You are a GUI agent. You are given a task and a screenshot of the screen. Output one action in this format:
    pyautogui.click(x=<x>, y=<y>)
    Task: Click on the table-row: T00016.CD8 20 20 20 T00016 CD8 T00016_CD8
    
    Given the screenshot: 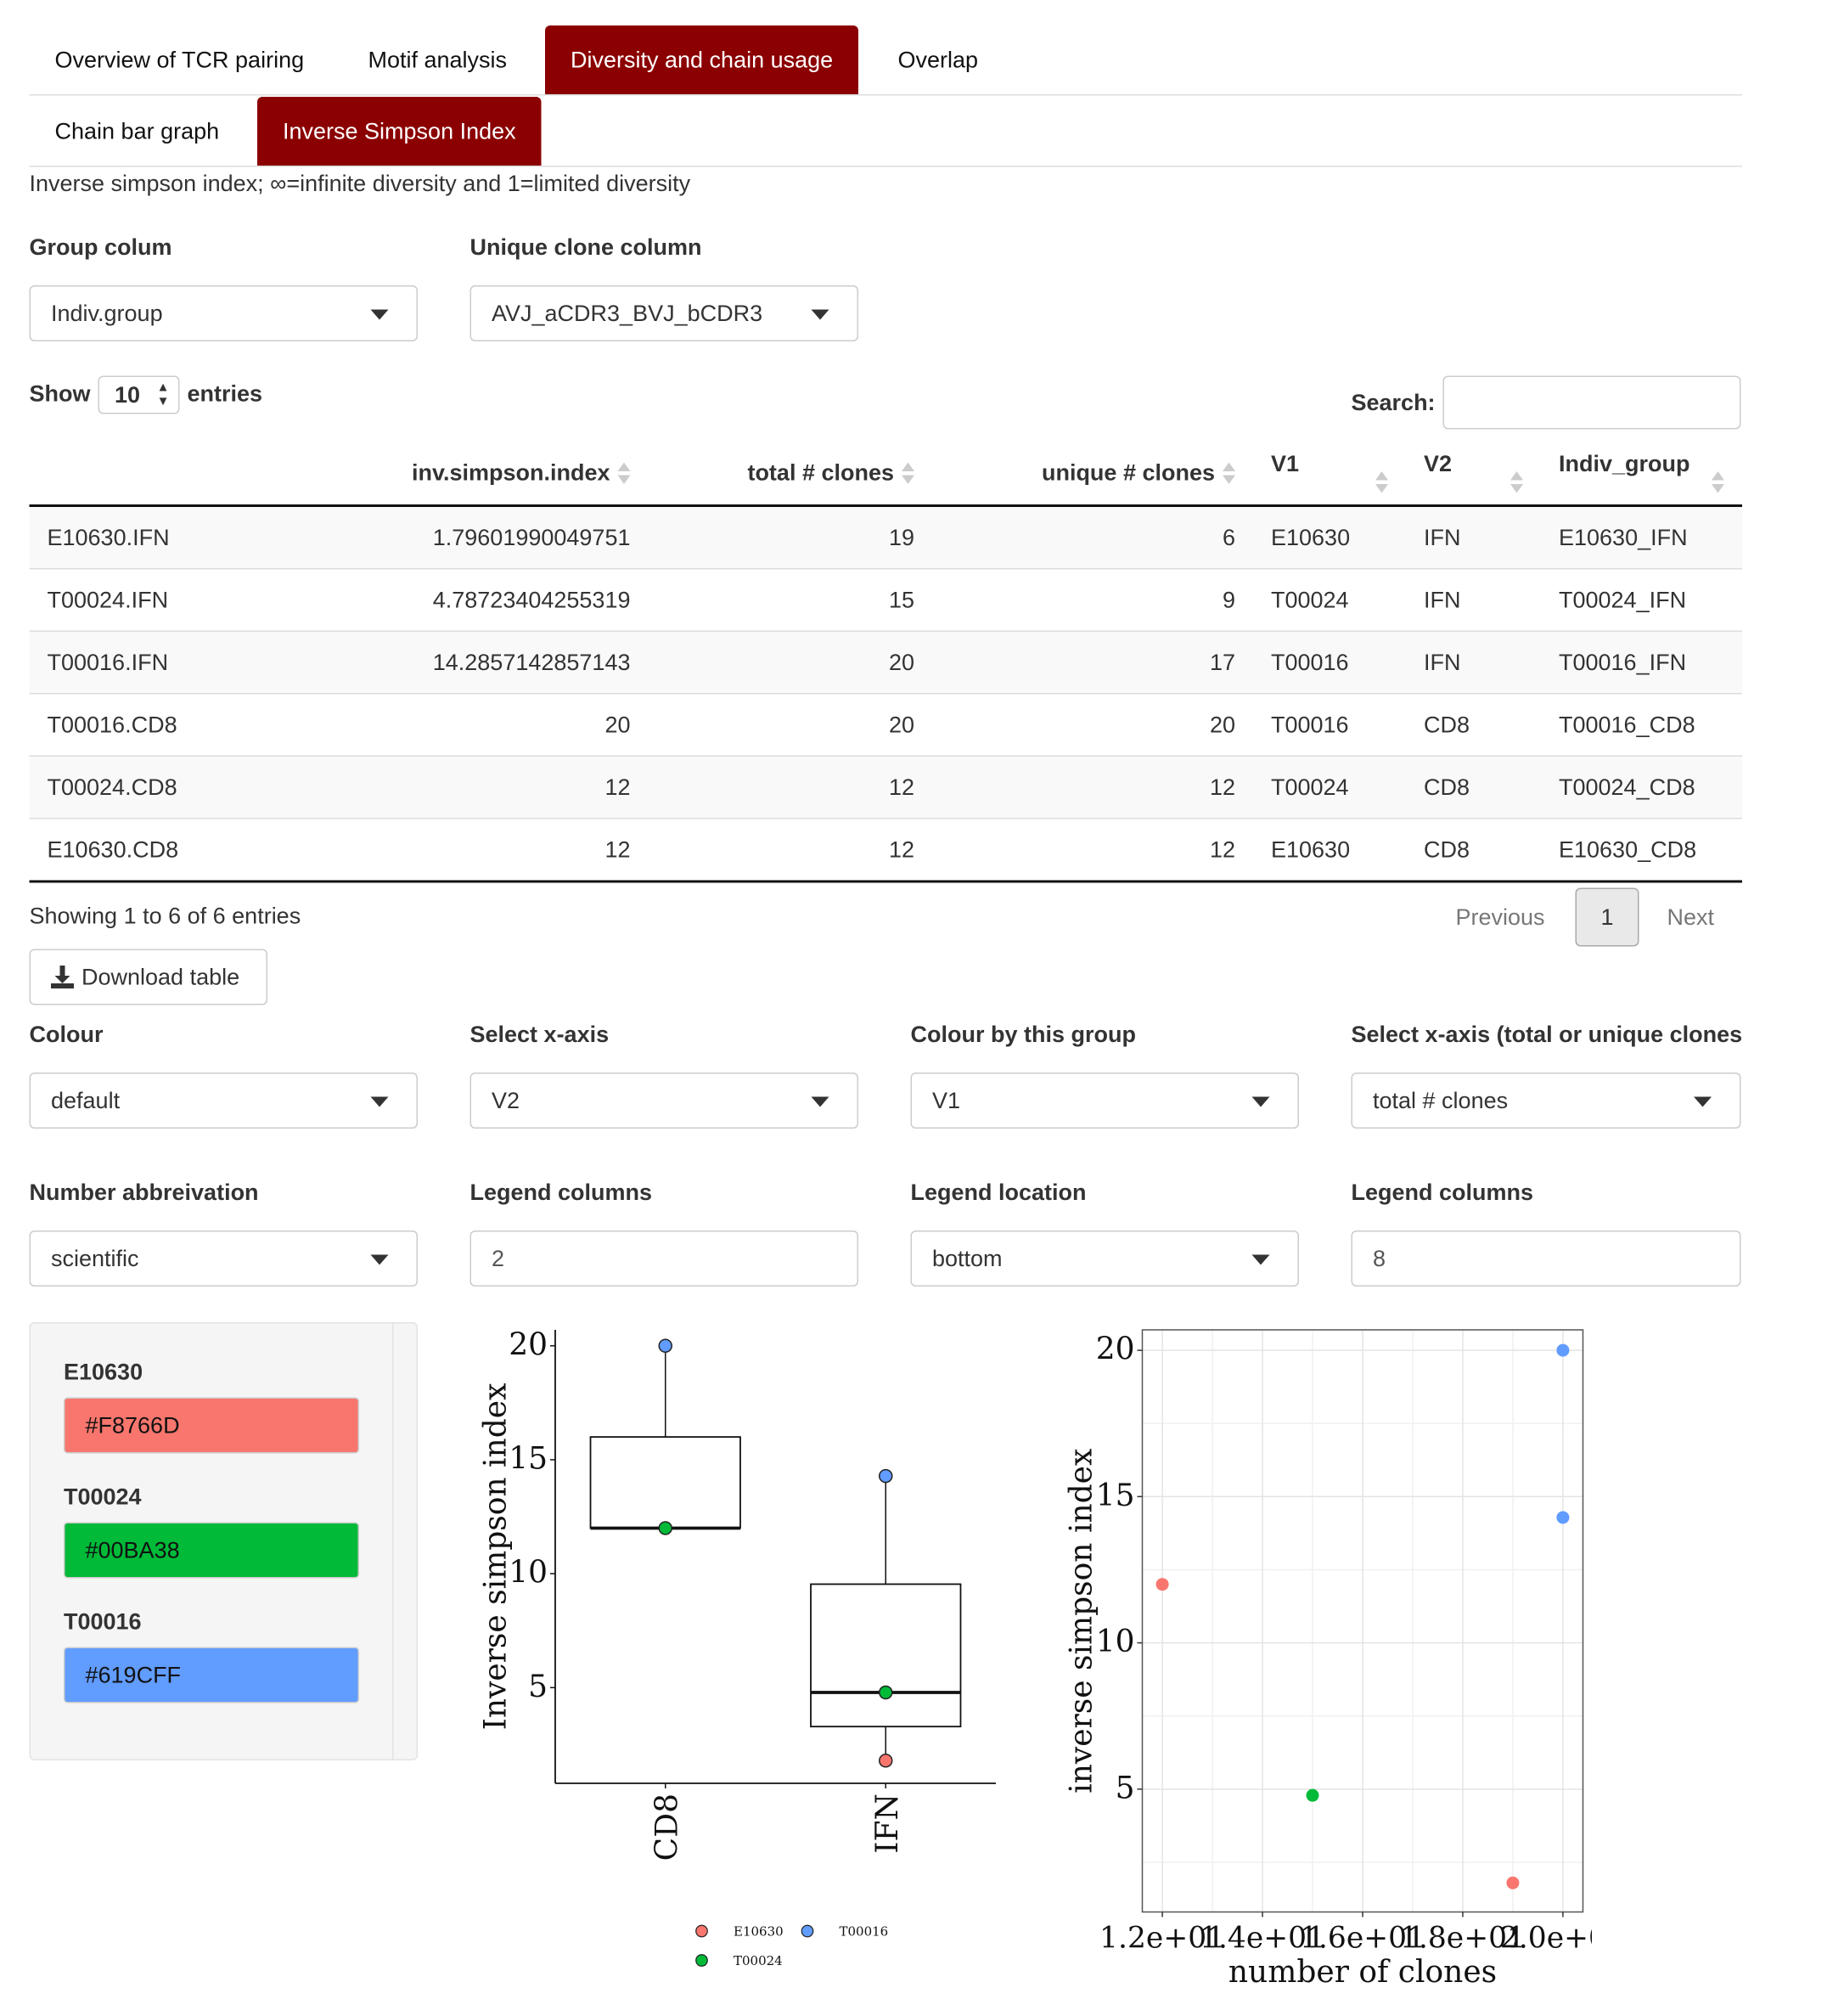 What is the action you would take?
    pyautogui.click(x=885, y=725)
    